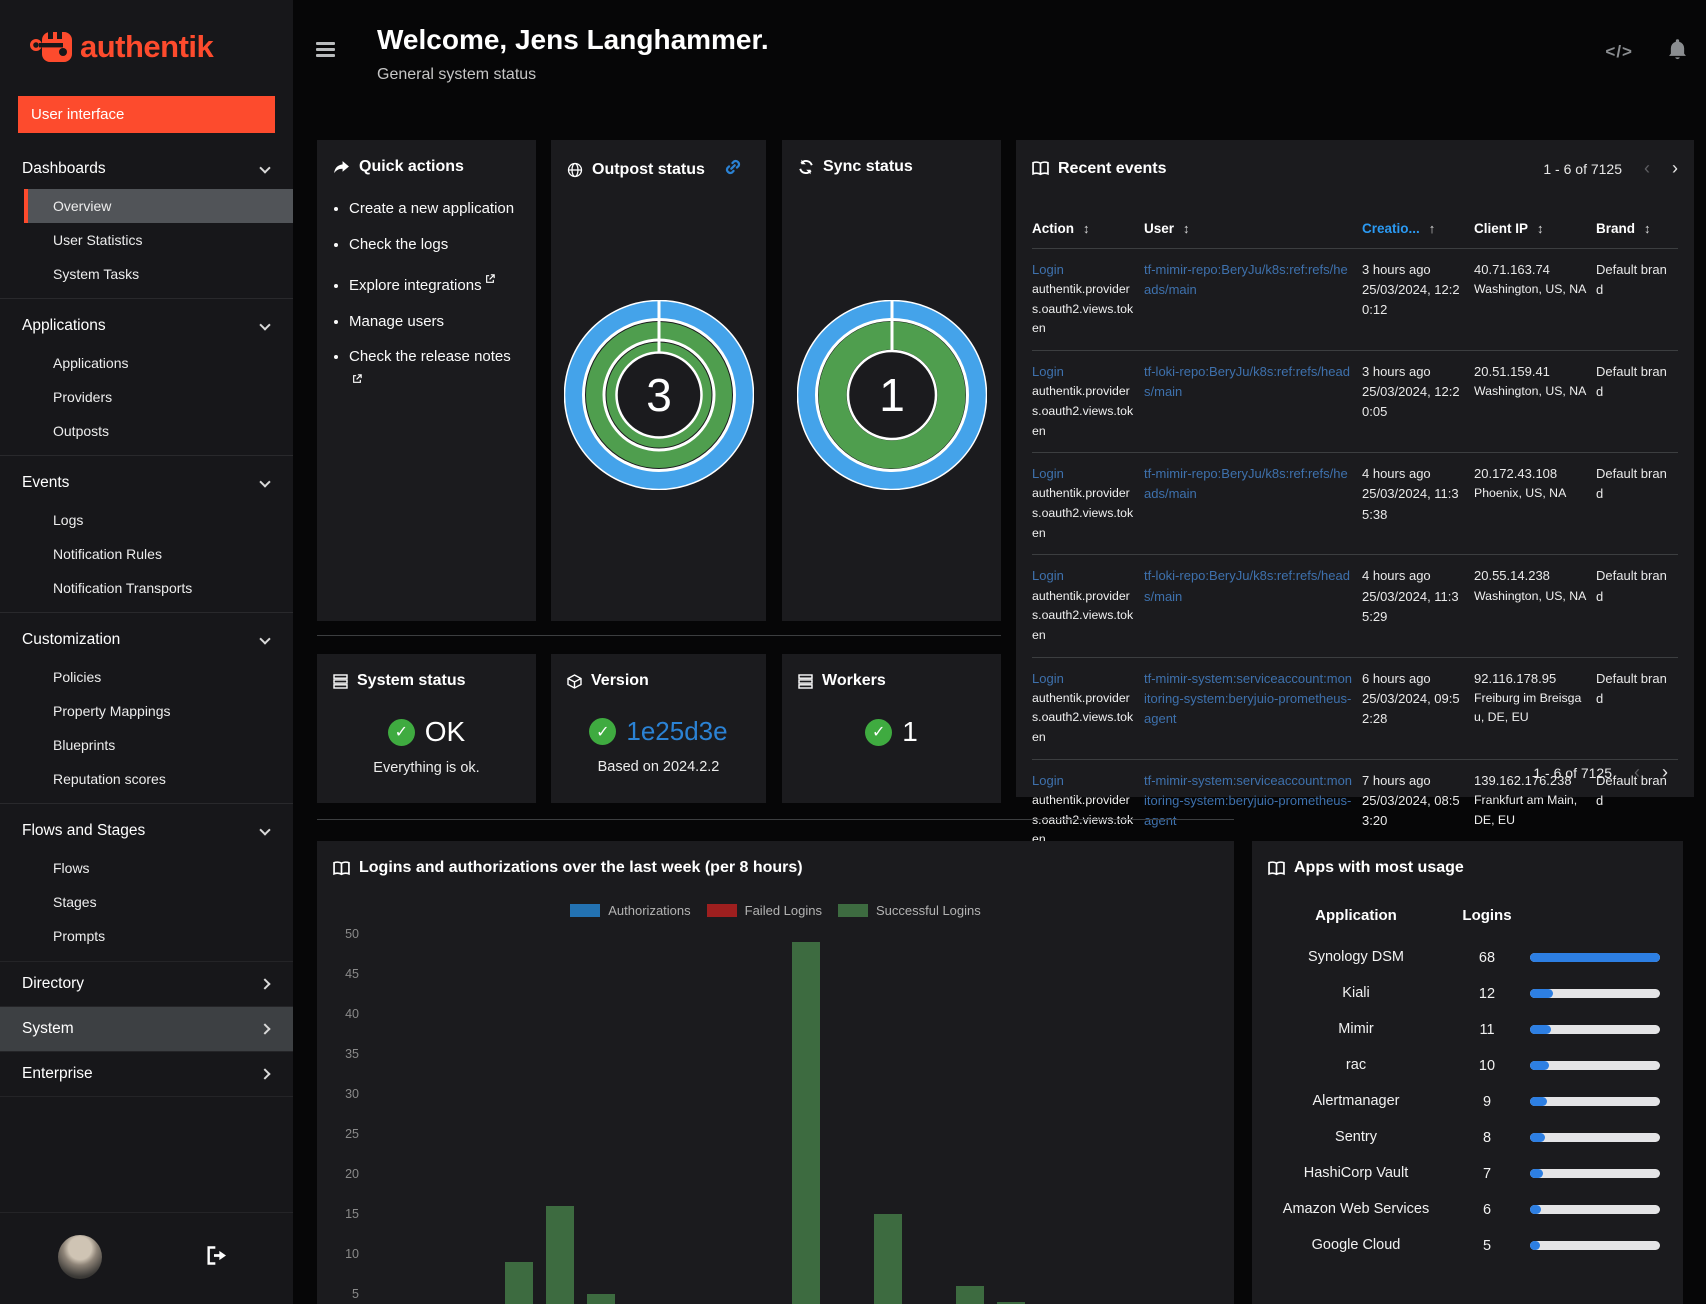 Image resolution: width=1706 pixels, height=1304 pixels. What do you see at coordinates (1619, 52) in the screenshot?
I see `api-code-icon: </>` at bounding box center [1619, 52].